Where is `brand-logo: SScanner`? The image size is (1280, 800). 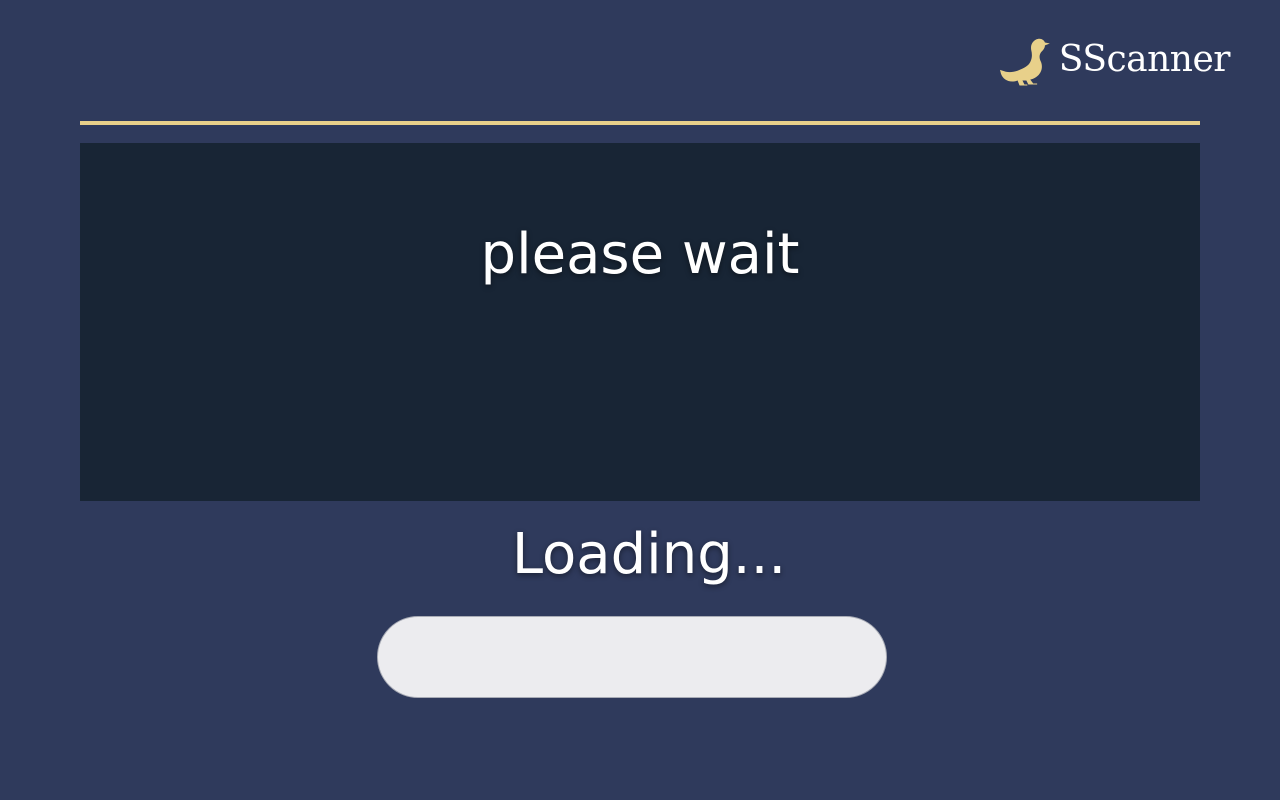
brand-logo: SScanner is located at coordinates (1115, 62).